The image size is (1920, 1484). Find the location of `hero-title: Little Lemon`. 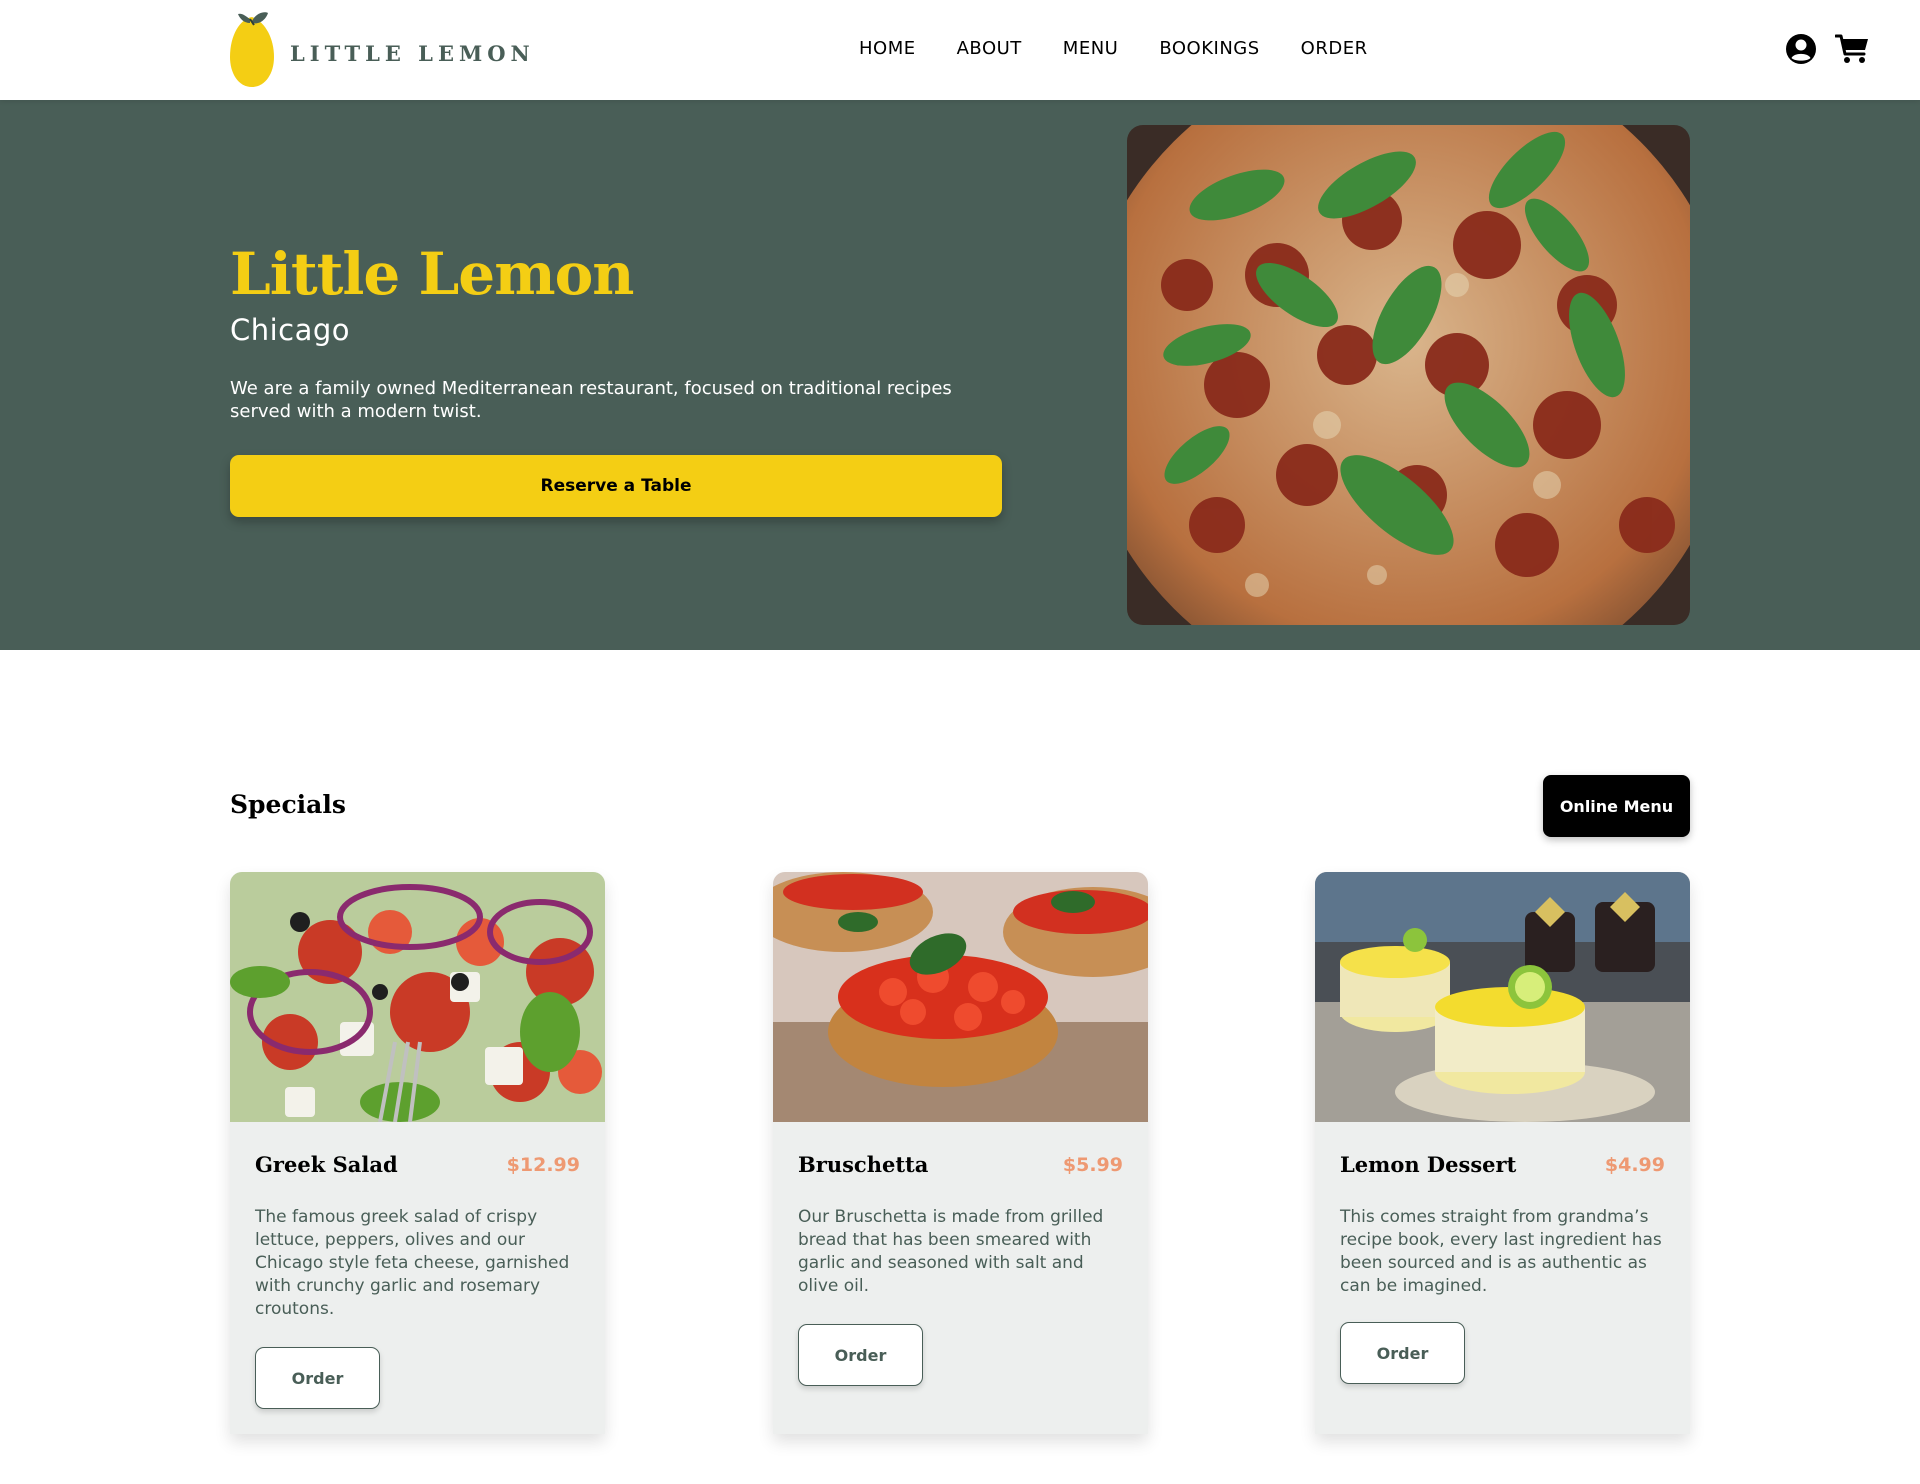

hero-title: Little Lemon is located at coordinates (432, 274).